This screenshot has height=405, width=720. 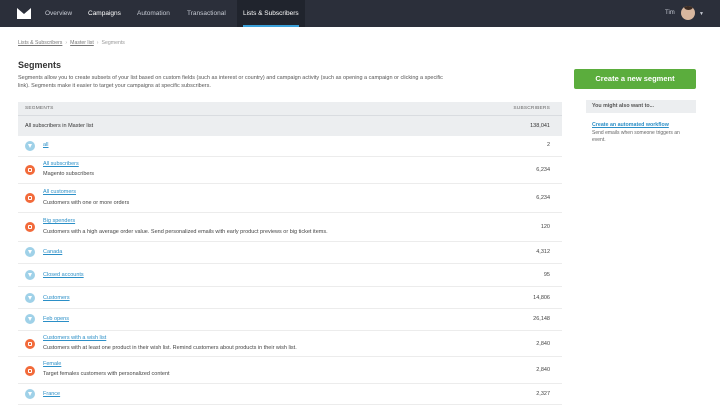 I want to click on segment-name-link: all, so click(x=46, y=145).